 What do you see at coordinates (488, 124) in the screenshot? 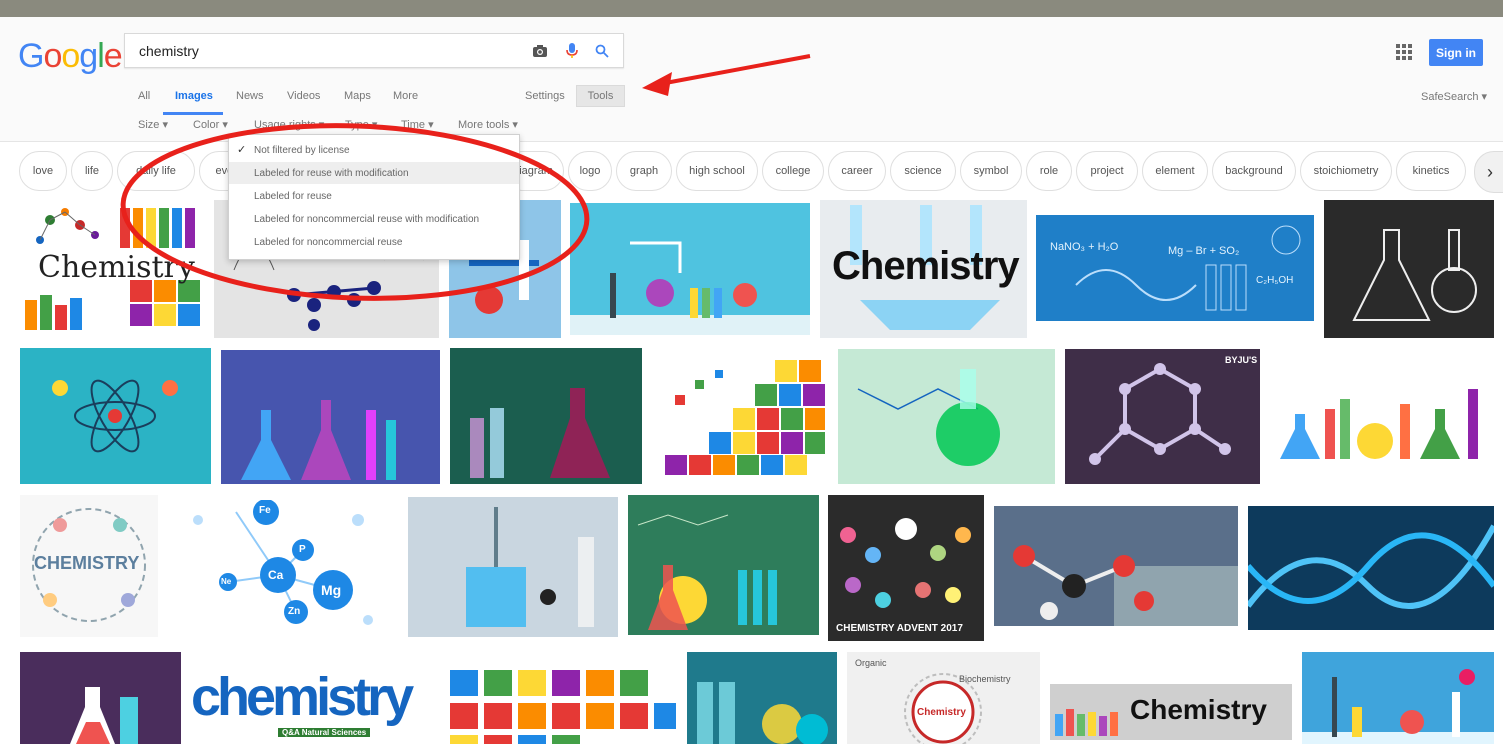
I see `more-tools-filter: More tools ▾` at bounding box center [488, 124].